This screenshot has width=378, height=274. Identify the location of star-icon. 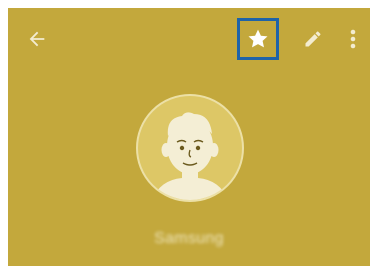
(258, 38).